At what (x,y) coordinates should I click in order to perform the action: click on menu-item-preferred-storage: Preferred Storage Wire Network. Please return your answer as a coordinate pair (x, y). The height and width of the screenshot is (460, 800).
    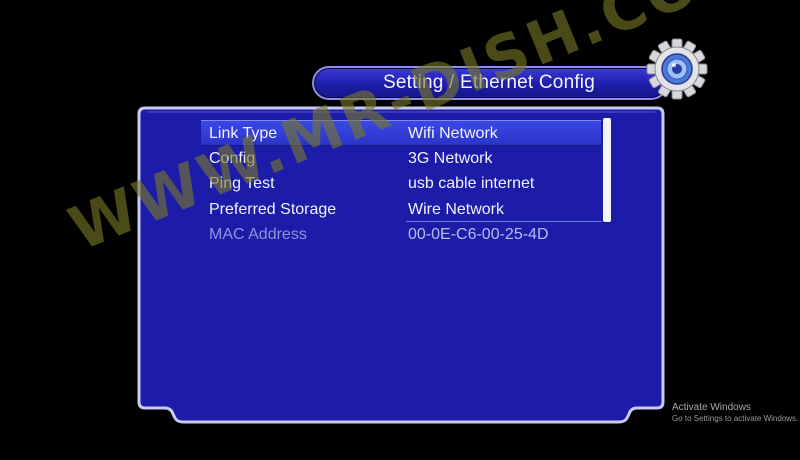
    Looking at the image, I should click on (401, 210).